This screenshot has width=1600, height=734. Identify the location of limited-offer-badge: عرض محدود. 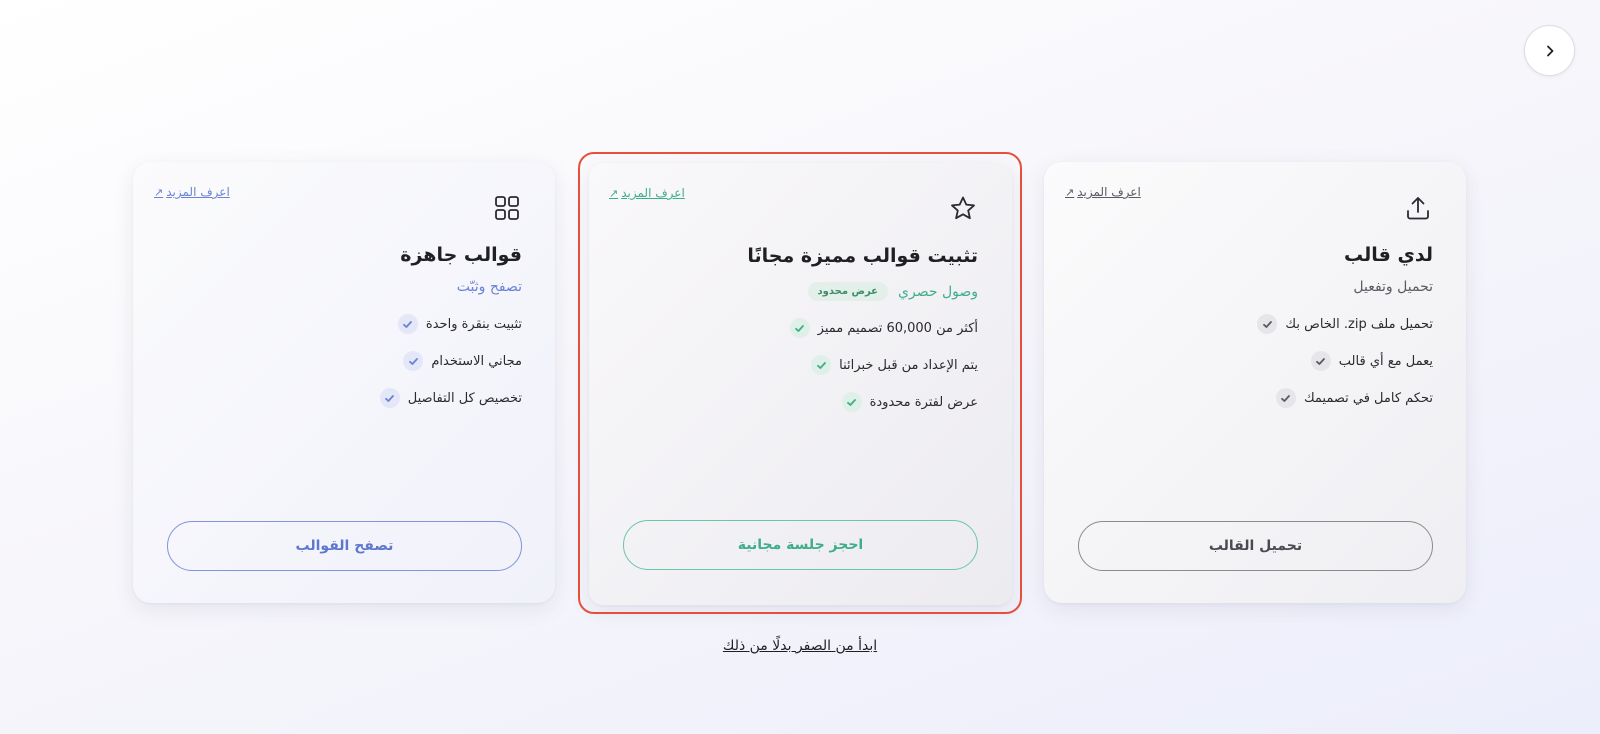
(848, 291).